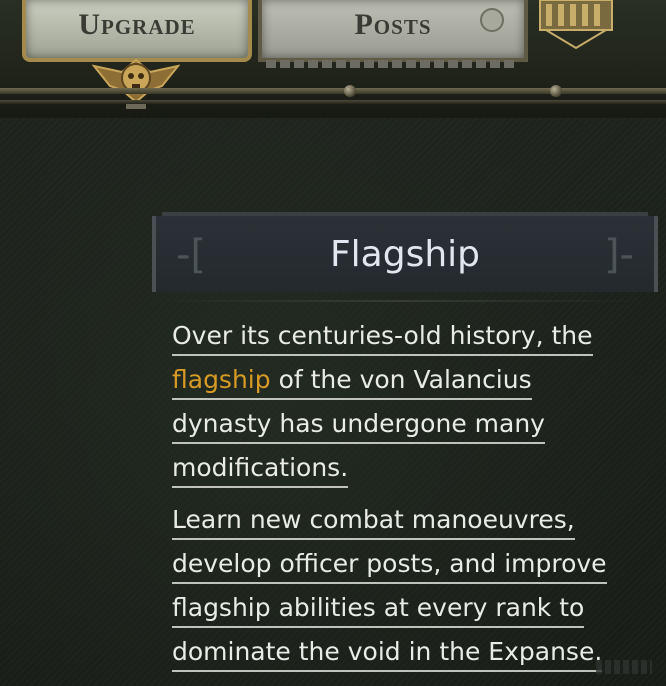  What do you see at coordinates (401, 379) in the screenshot?
I see `text-fragment: of the von Valancius` at bounding box center [401, 379].